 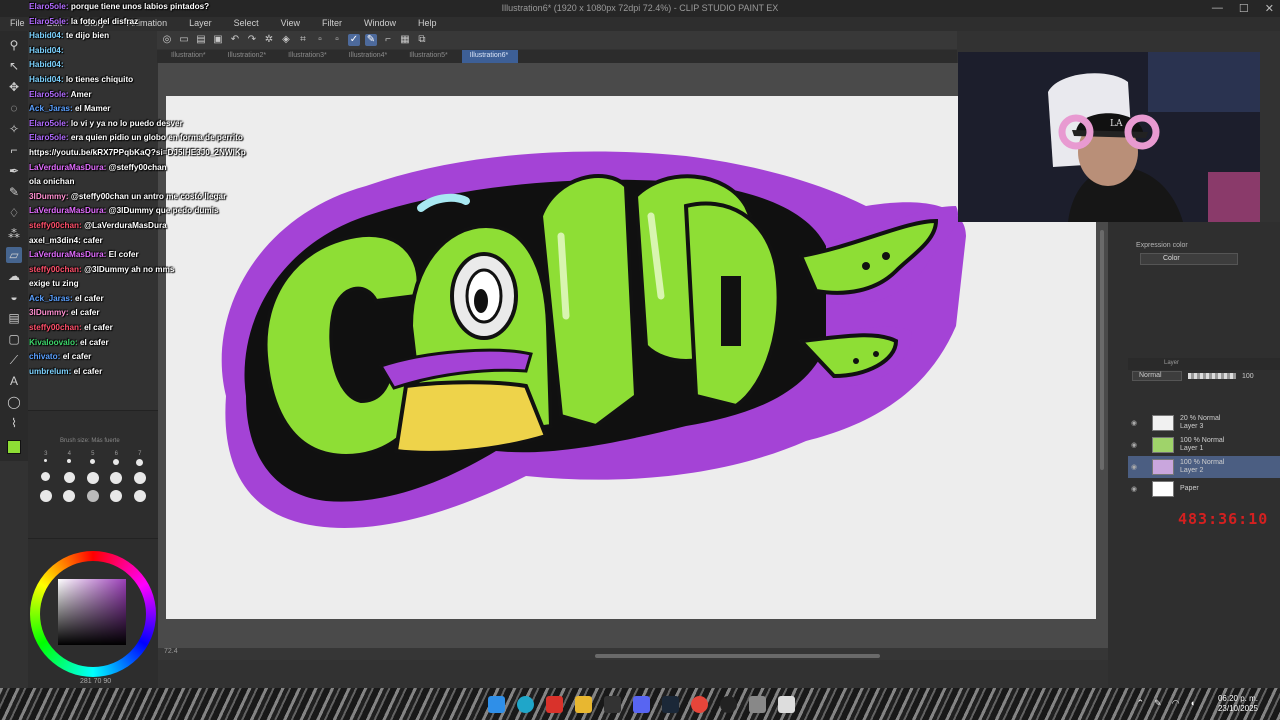 What do you see at coordinates (308, 56) in the screenshot?
I see `tab-illustration3: Illustration3*` at bounding box center [308, 56].